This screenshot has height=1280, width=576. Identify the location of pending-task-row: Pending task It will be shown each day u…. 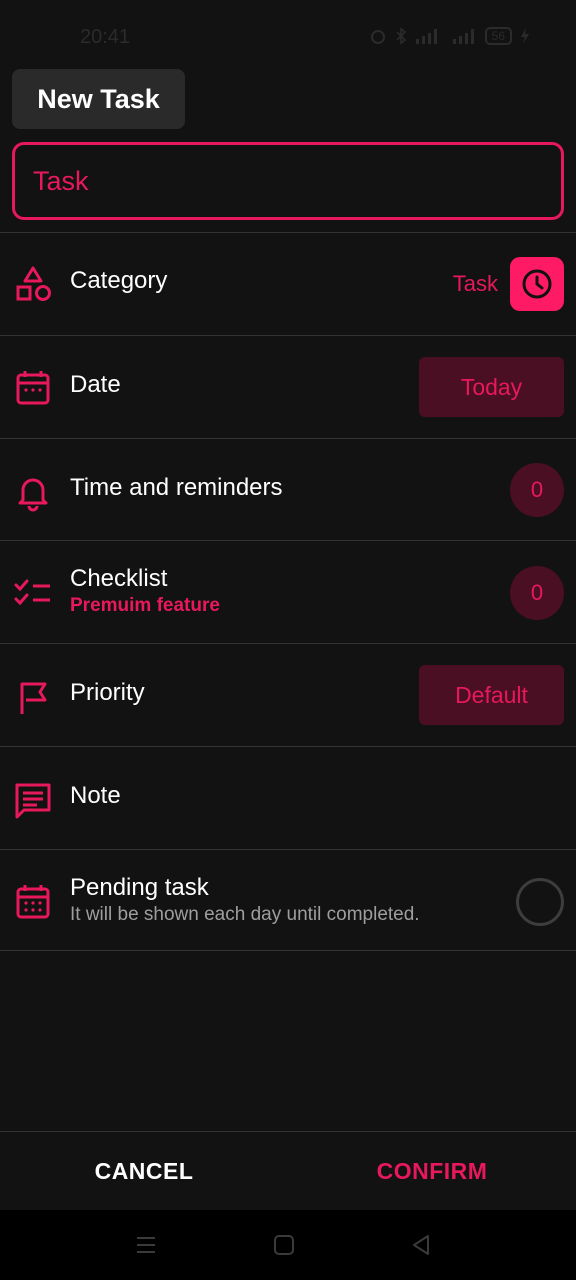
(288, 900).